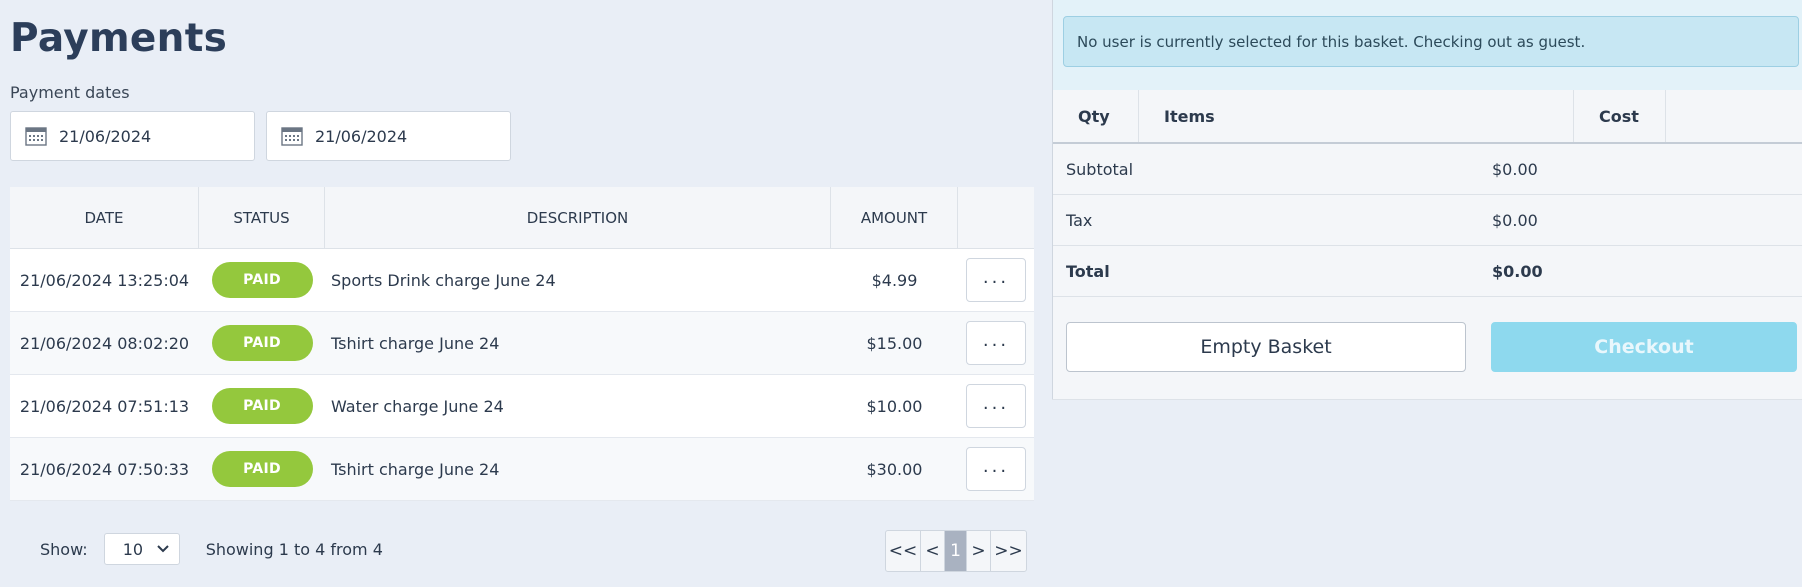 Image resolution: width=1802 pixels, height=587 pixels. What do you see at coordinates (104, 343) in the screenshot?
I see `row-date: 21/06/2024 08:02:20` at bounding box center [104, 343].